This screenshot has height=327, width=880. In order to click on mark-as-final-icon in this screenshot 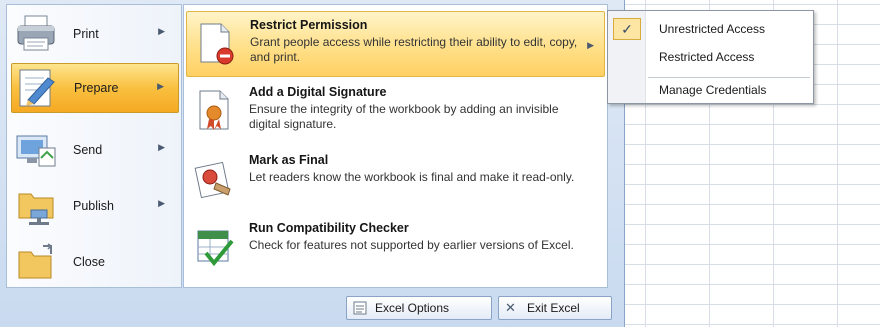, I will do `click(215, 179)`.